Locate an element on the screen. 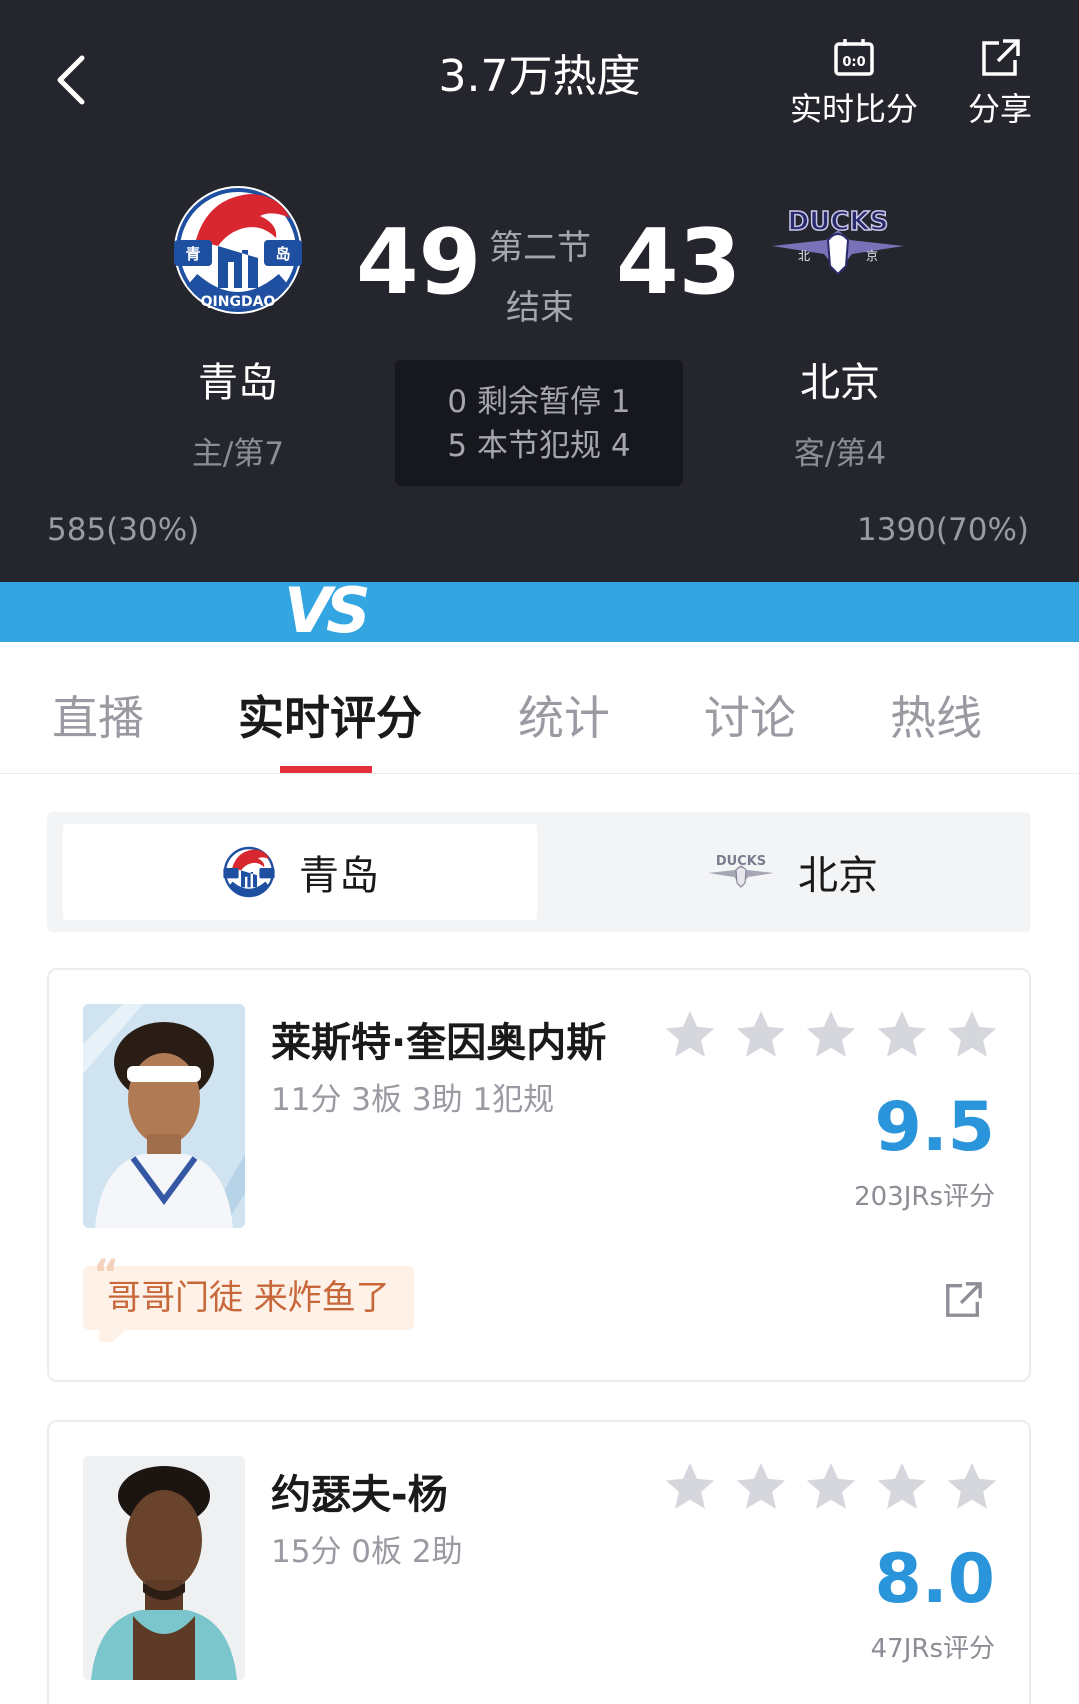 The height and width of the screenshot is (1704, 1079). timeouts-remaining: 0 剩余暂停 1 is located at coordinates (539, 402).